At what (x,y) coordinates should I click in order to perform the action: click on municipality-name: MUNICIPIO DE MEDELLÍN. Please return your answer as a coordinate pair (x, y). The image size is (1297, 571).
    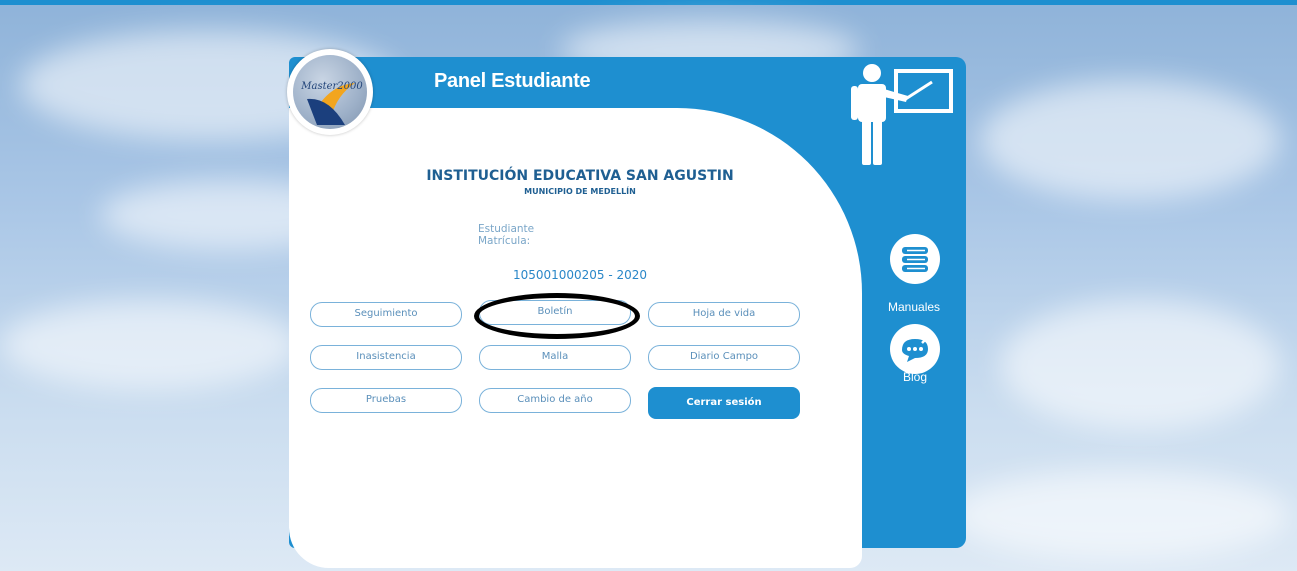
    Looking at the image, I should click on (580, 191).